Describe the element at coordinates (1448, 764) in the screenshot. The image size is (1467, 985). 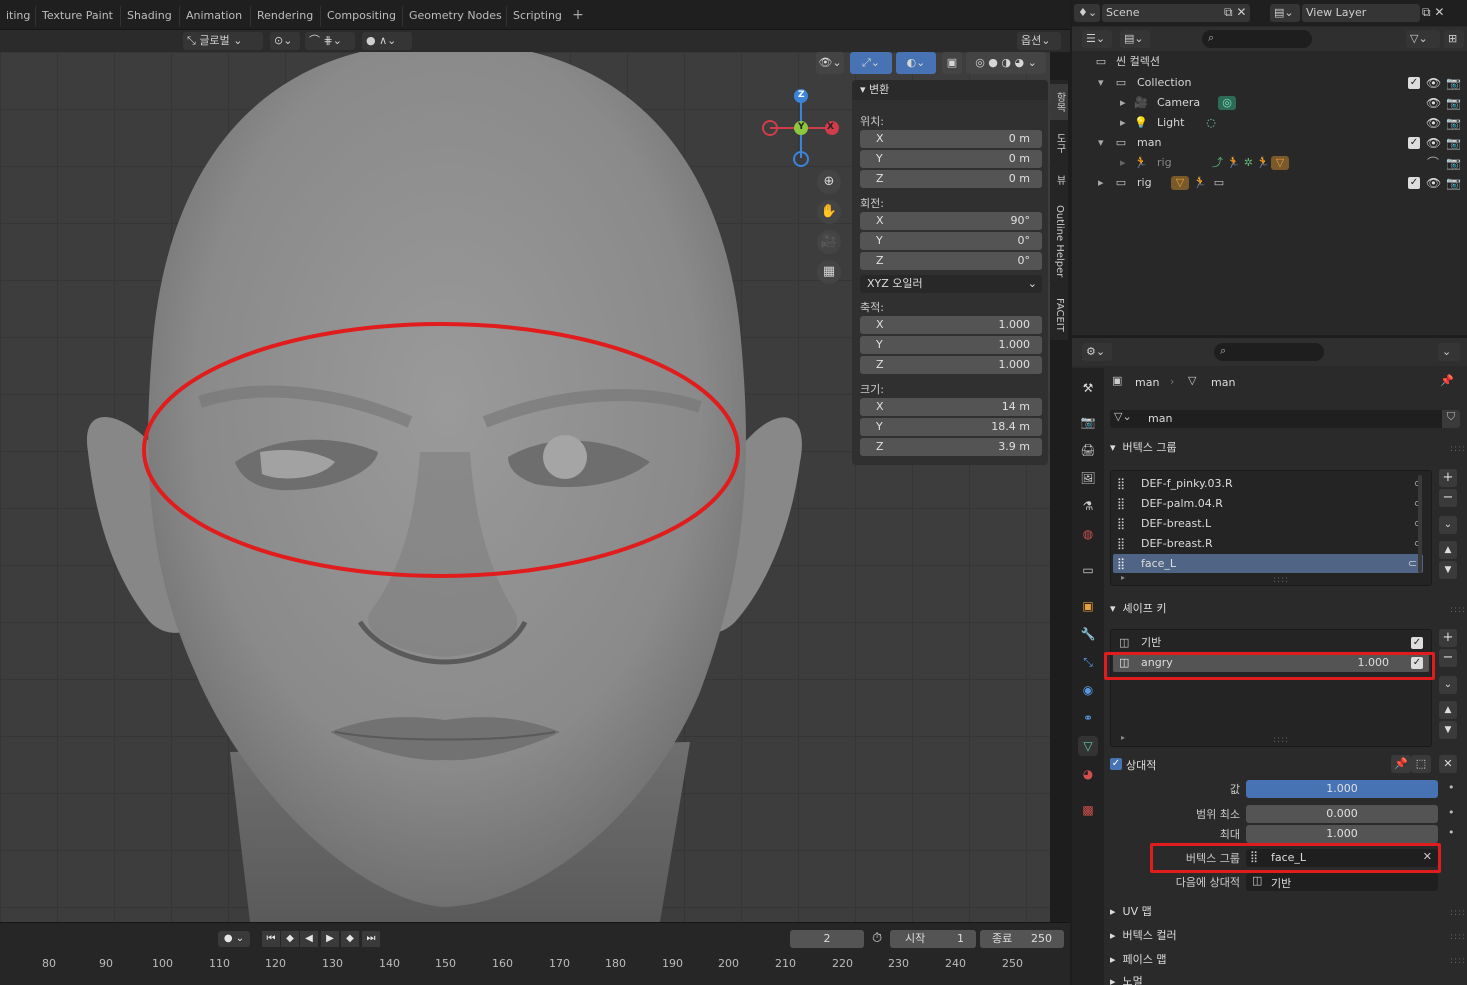
I see `clear-shape-button: ✕` at that location.